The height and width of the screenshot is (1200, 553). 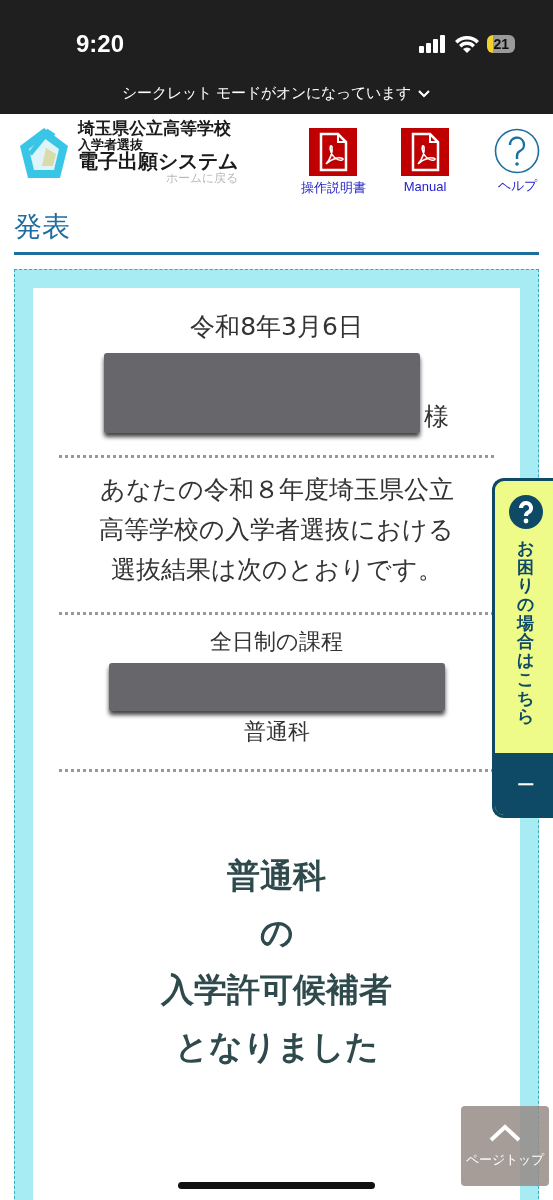 What do you see at coordinates (276, 1047) in the screenshot?
I see `result-text: となりました` at bounding box center [276, 1047].